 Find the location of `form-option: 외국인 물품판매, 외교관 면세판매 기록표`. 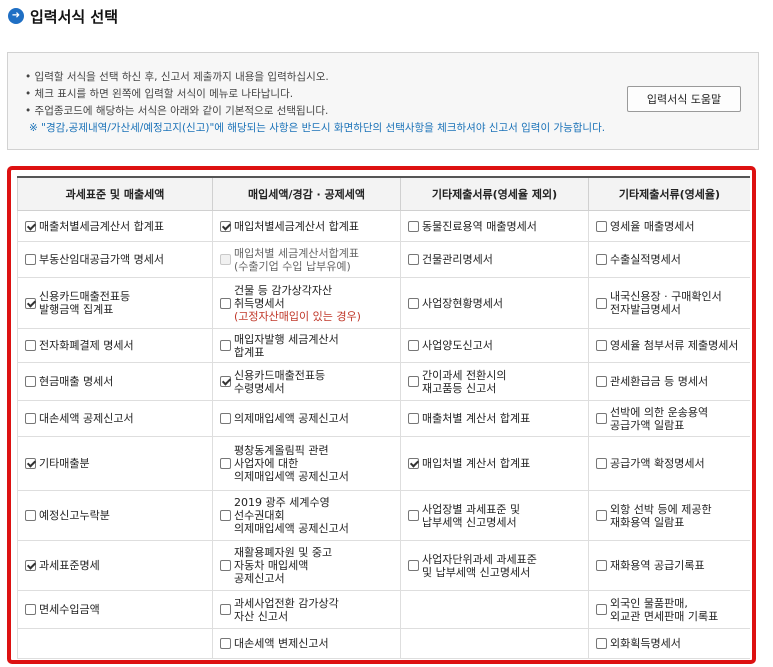

form-option: 외국인 물품판매, 외교관 면세판매 기록표 is located at coordinates (673, 610).